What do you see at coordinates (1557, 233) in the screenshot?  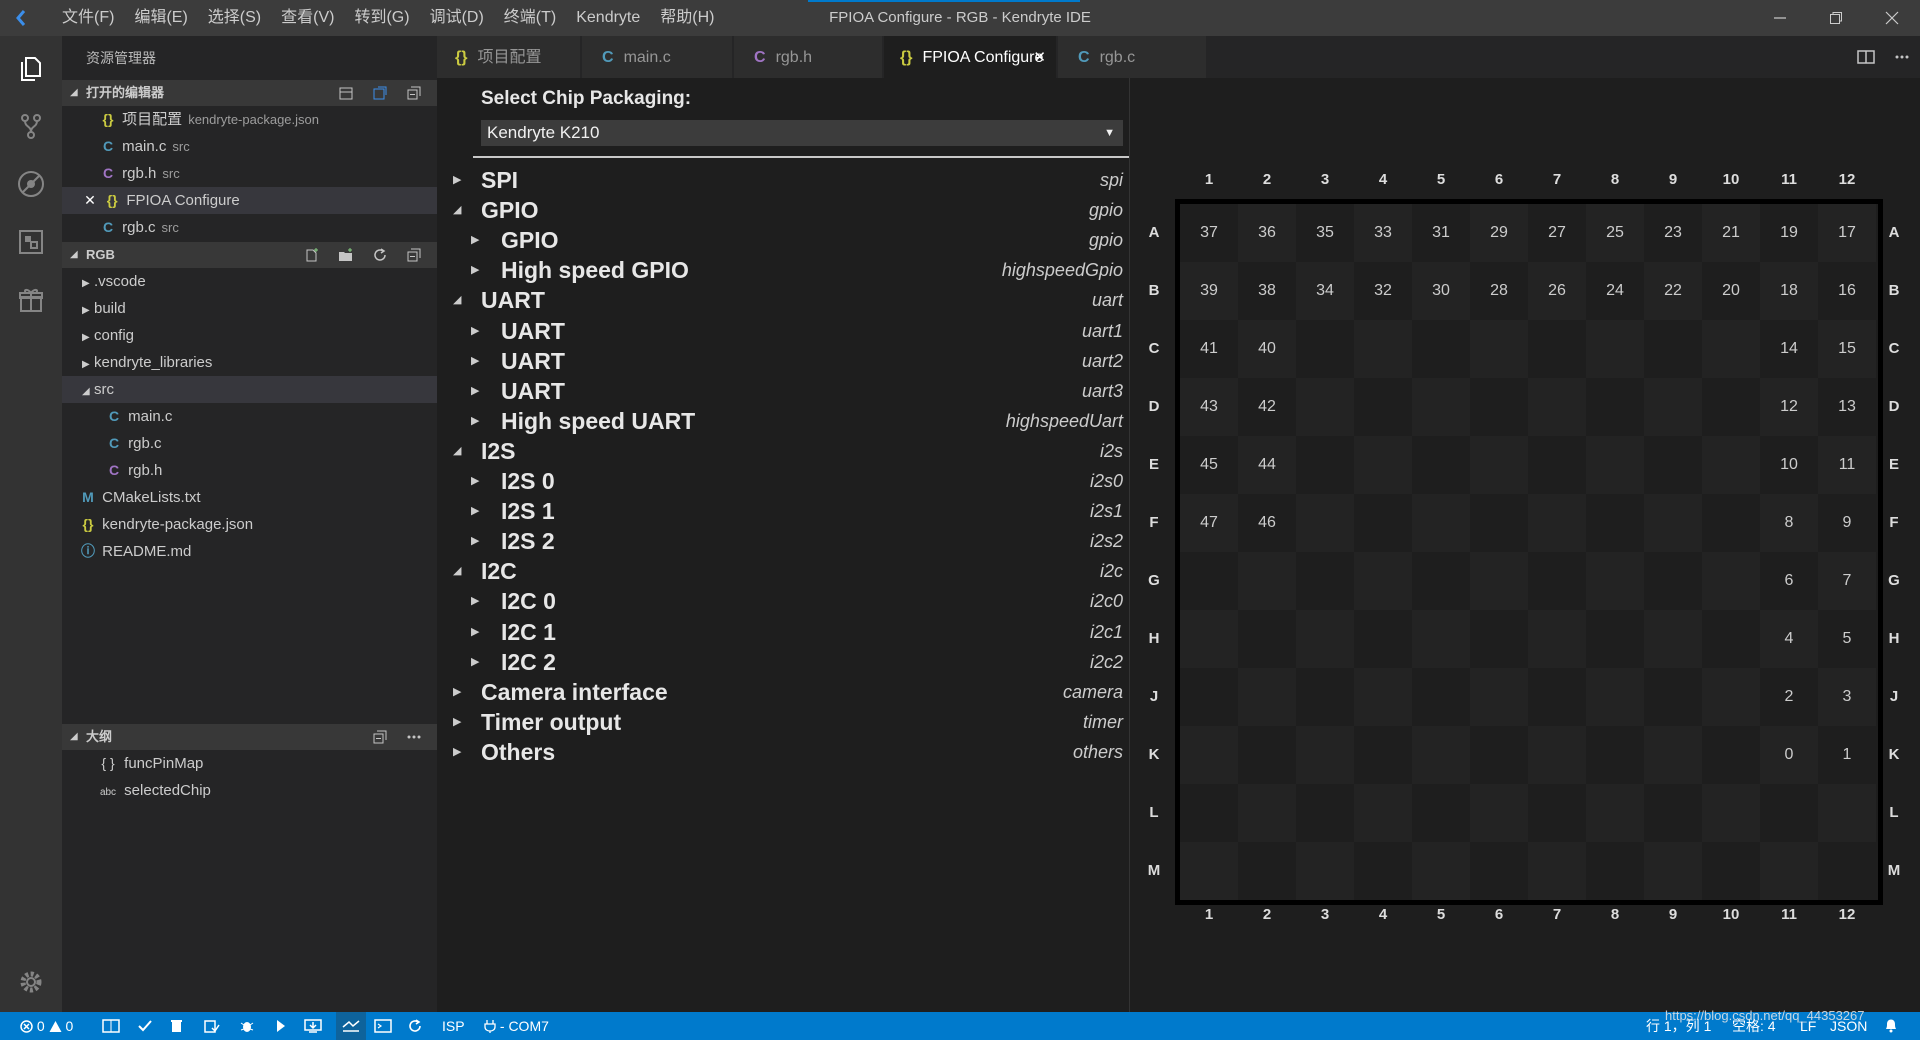 I see `pin-cell-A7: 27` at bounding box center [1557, 233].